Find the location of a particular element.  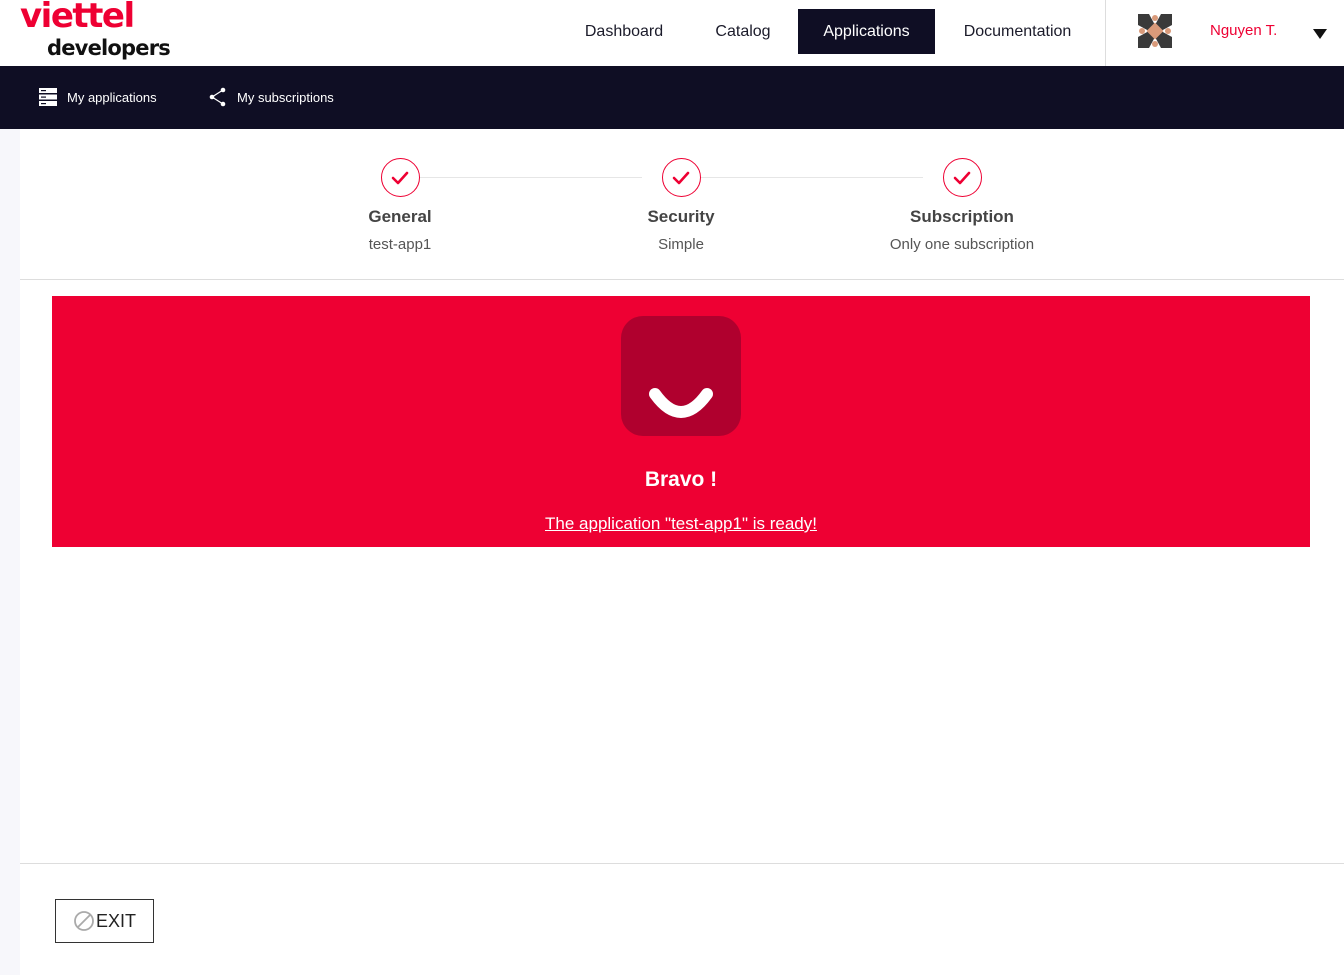

subnav-my-subscriptions: My subscriptions is located at coordinates (271, 97).